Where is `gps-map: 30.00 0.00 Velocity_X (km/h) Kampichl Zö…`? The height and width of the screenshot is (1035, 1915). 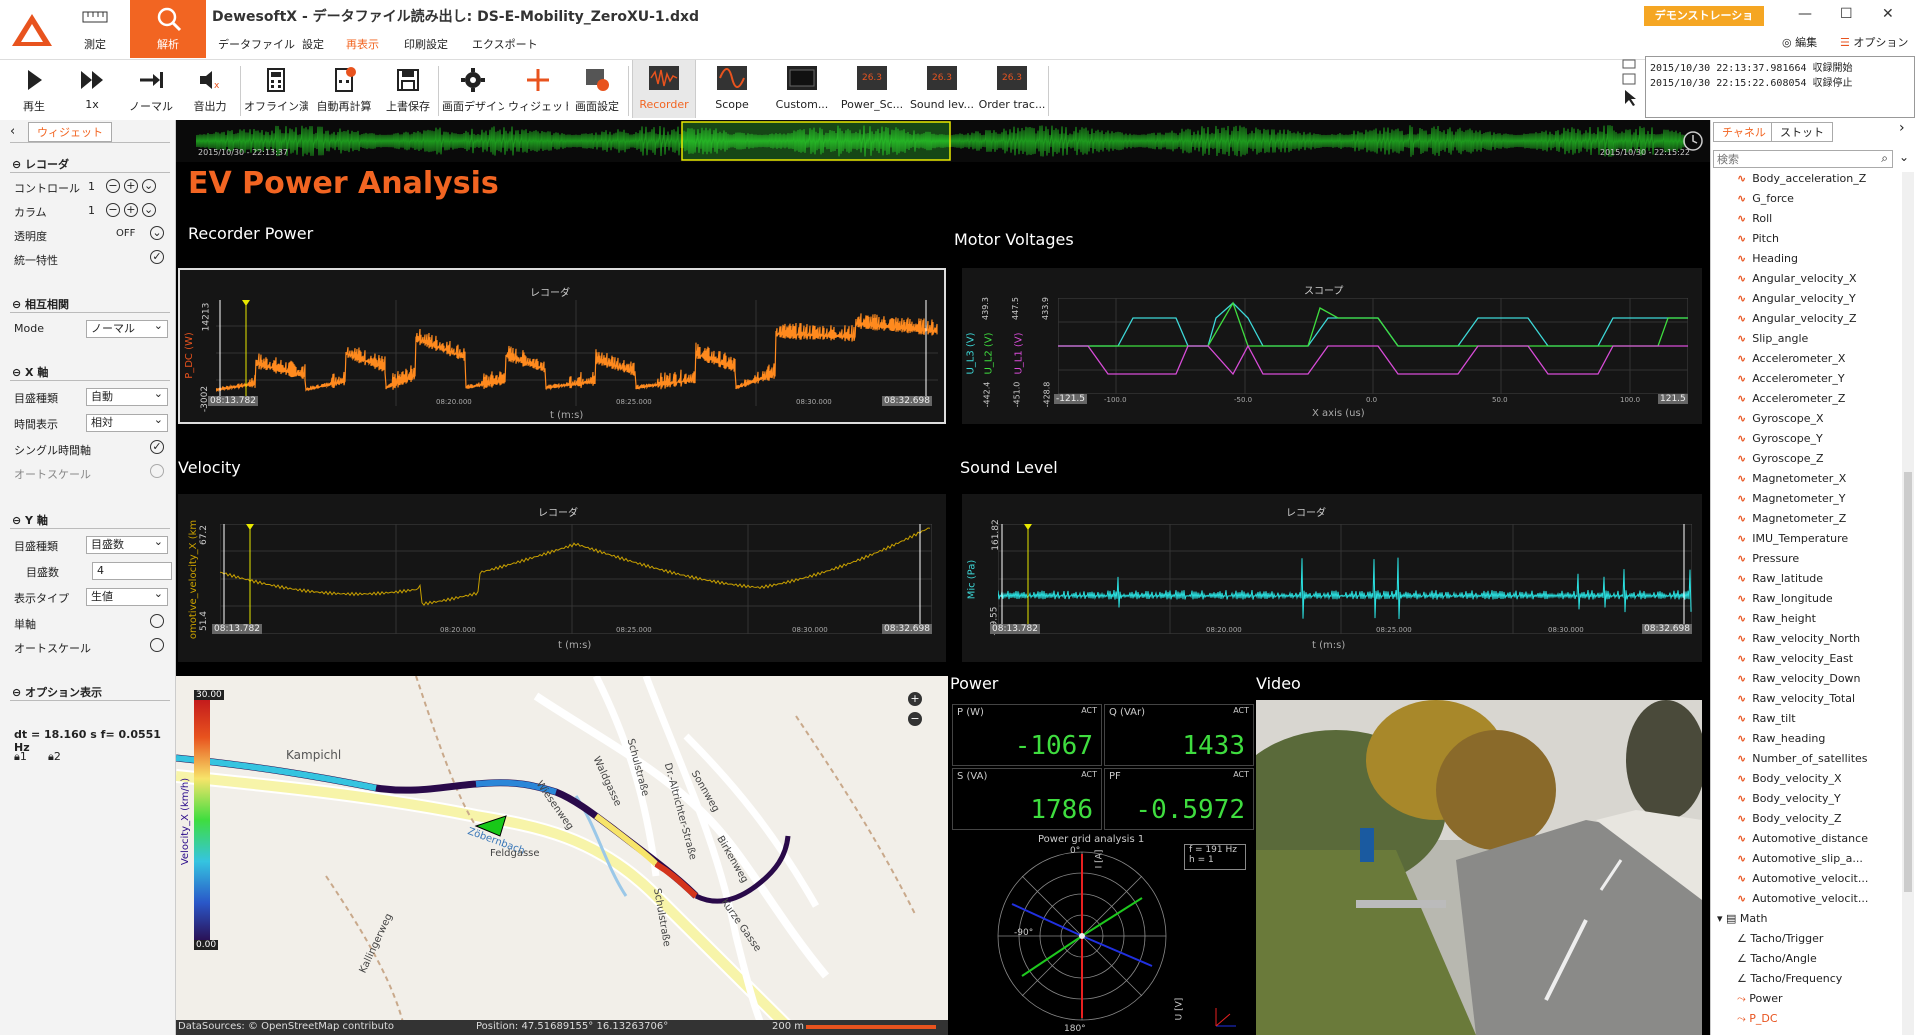
gps-map: 30.00 0.00 Velocity_X (km/h) Kampichl Zö… is located at coordinates (562, 855).